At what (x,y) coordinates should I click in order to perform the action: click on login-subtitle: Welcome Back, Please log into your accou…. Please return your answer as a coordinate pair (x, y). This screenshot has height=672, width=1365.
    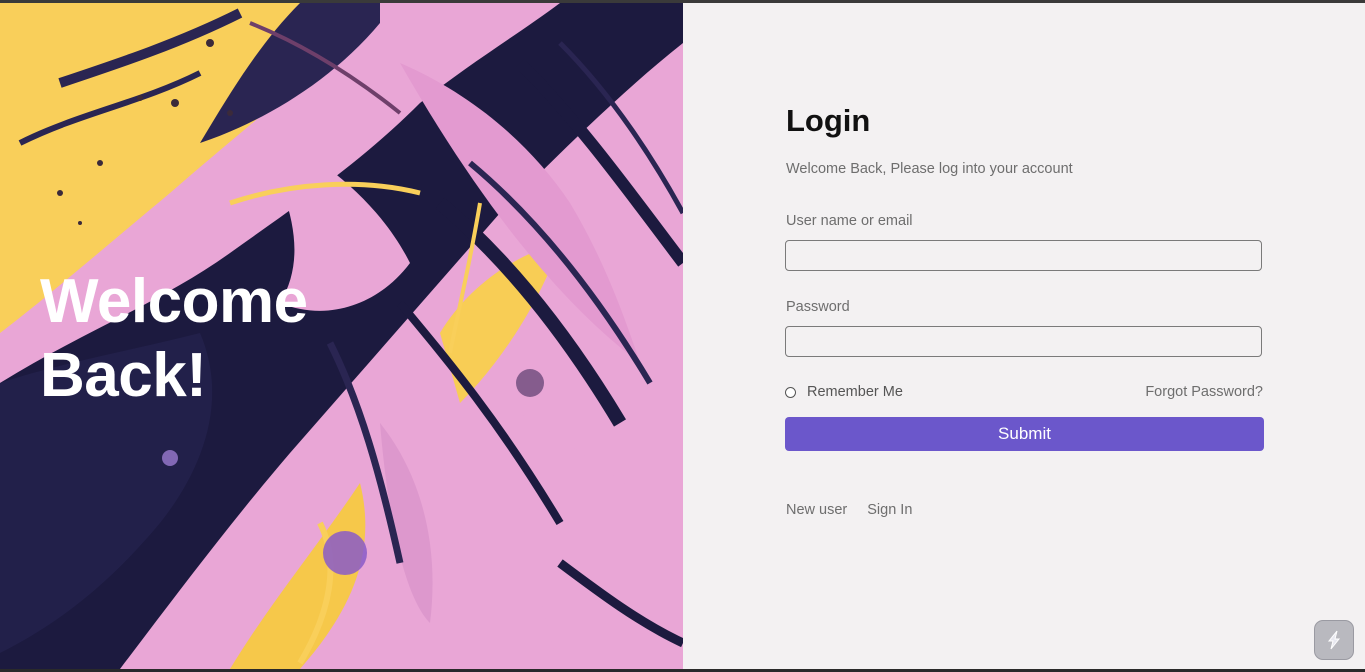
    Looking at the image, I should click on (929, 169).